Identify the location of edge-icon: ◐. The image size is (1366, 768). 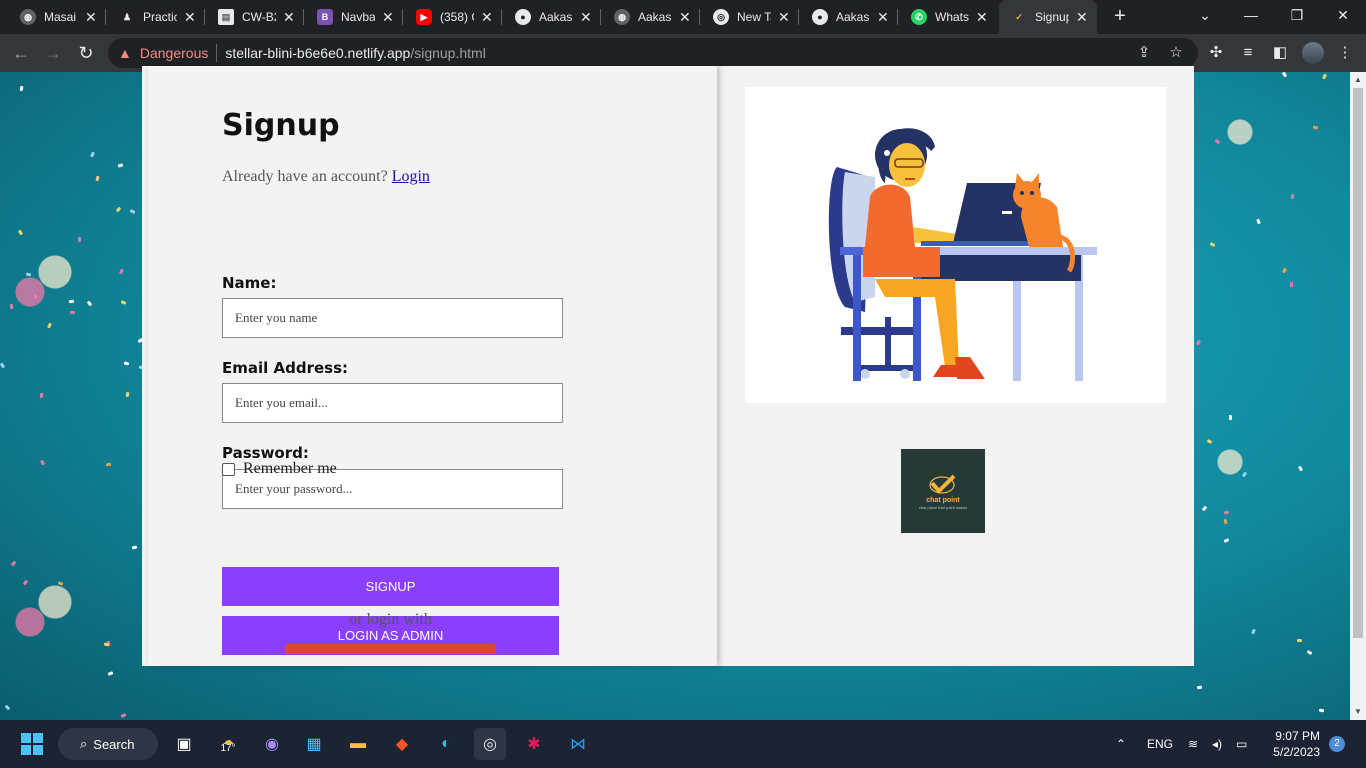
(446, 744).